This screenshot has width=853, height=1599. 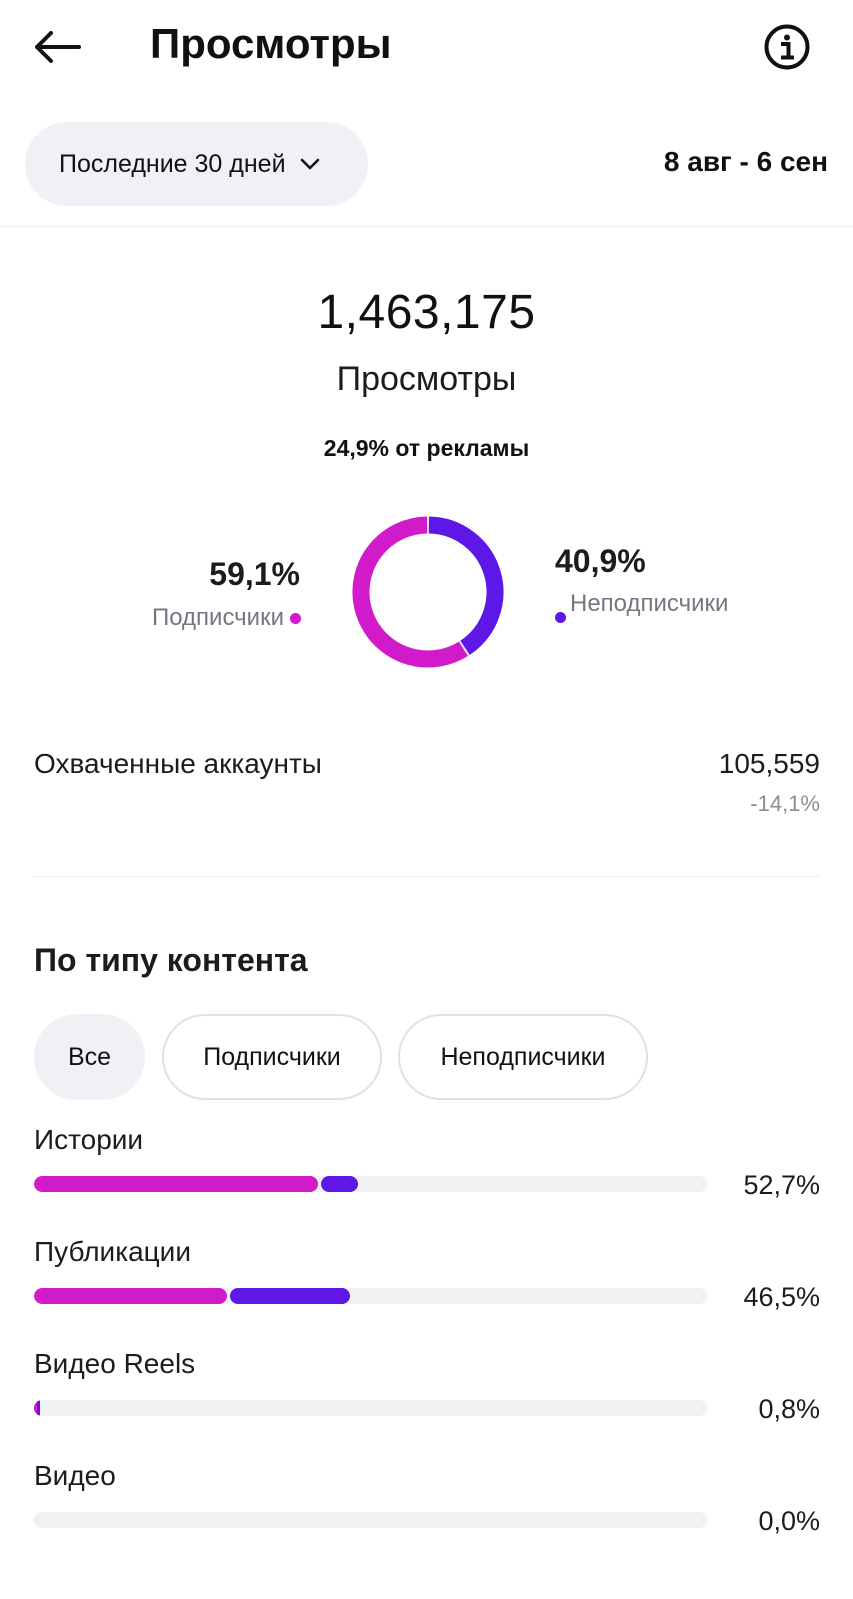 I want to click on content-row-label-posts: Публикации, so click(x=112, y=1251).